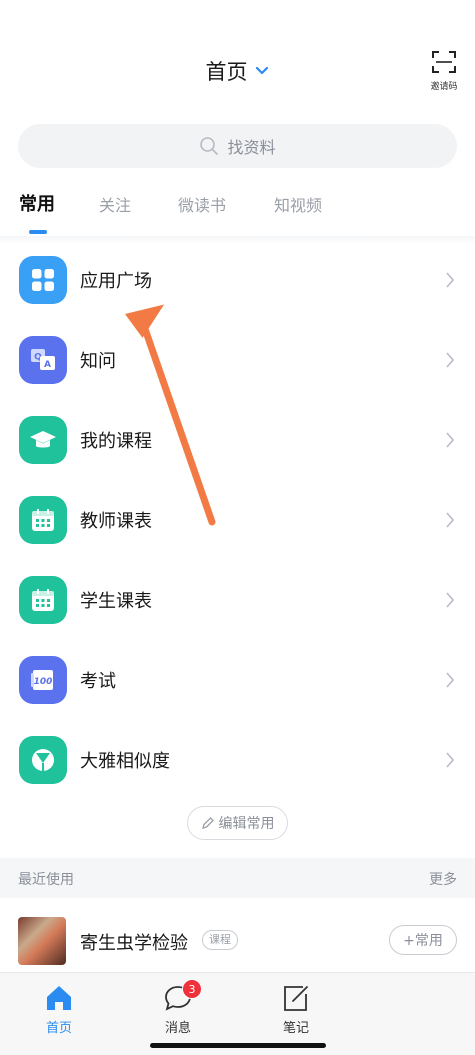  I want to click on list-item-label: 大雅相似度, so click(125, 761).